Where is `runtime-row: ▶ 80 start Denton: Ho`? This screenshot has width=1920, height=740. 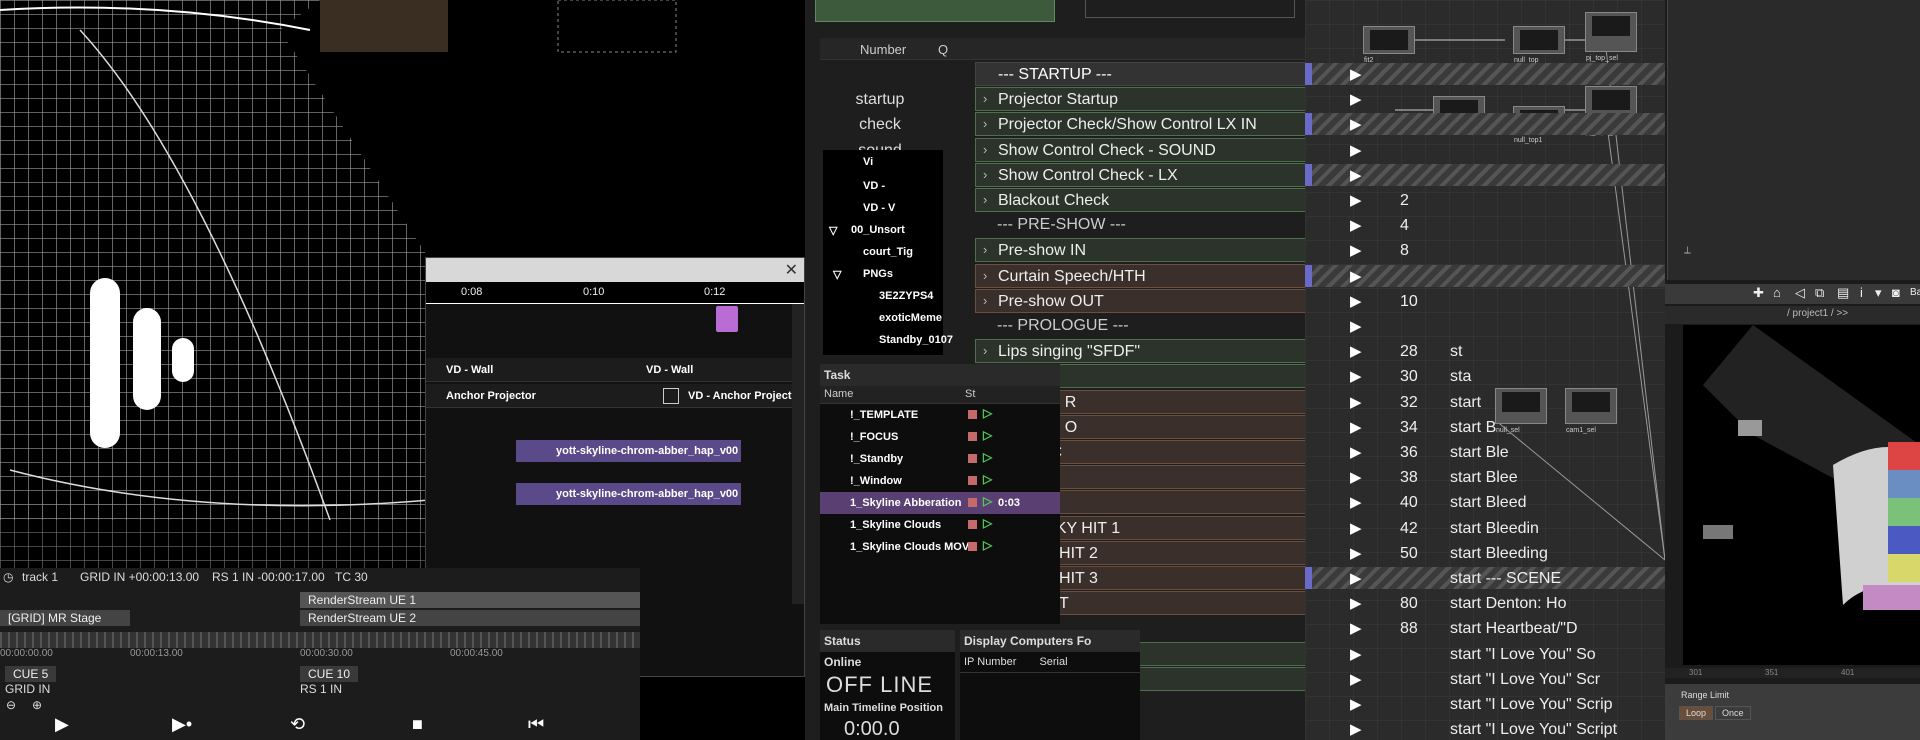
runtime-row: ▶ 80 start Denton: Ho is located at coordinates (1495, 603).